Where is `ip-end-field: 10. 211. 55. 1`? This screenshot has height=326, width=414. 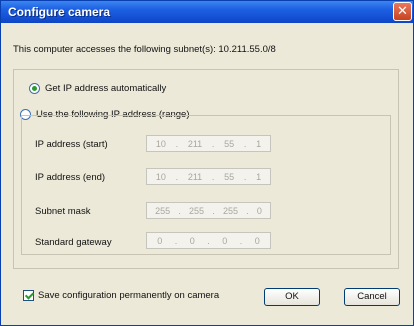 ip-end-field: 10. 211. 55. 1 is located at coordinates (208, 176).